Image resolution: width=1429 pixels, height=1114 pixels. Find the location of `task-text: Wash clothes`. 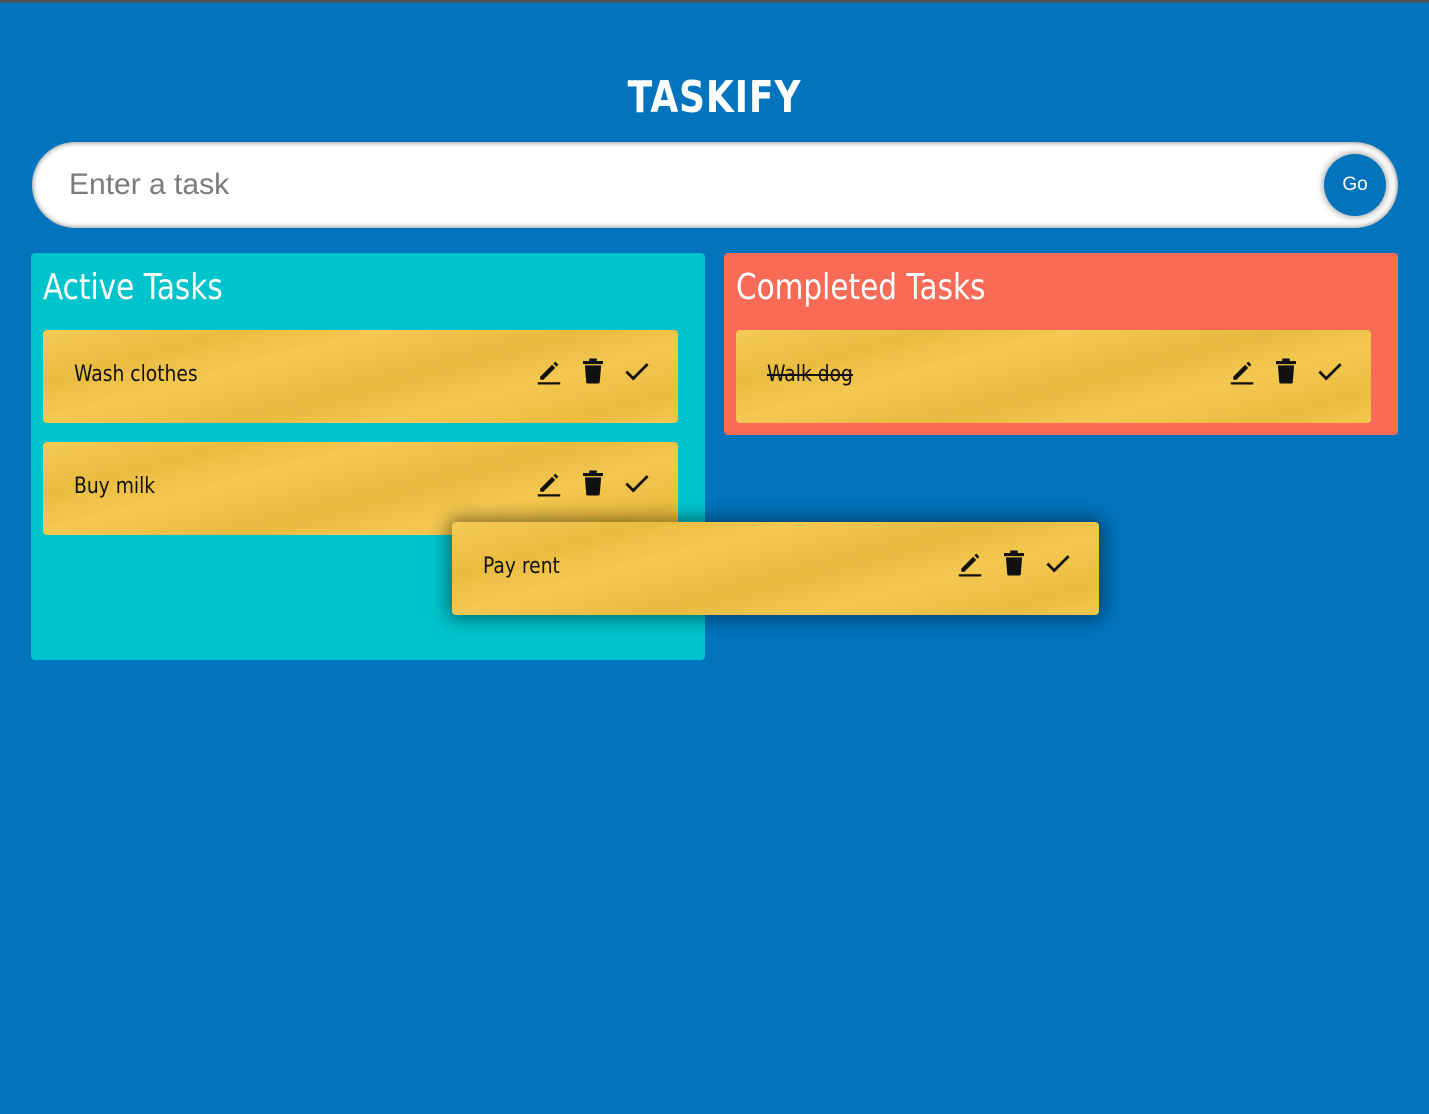

task-text: Wash clothes is located at coordinates (136, 374).